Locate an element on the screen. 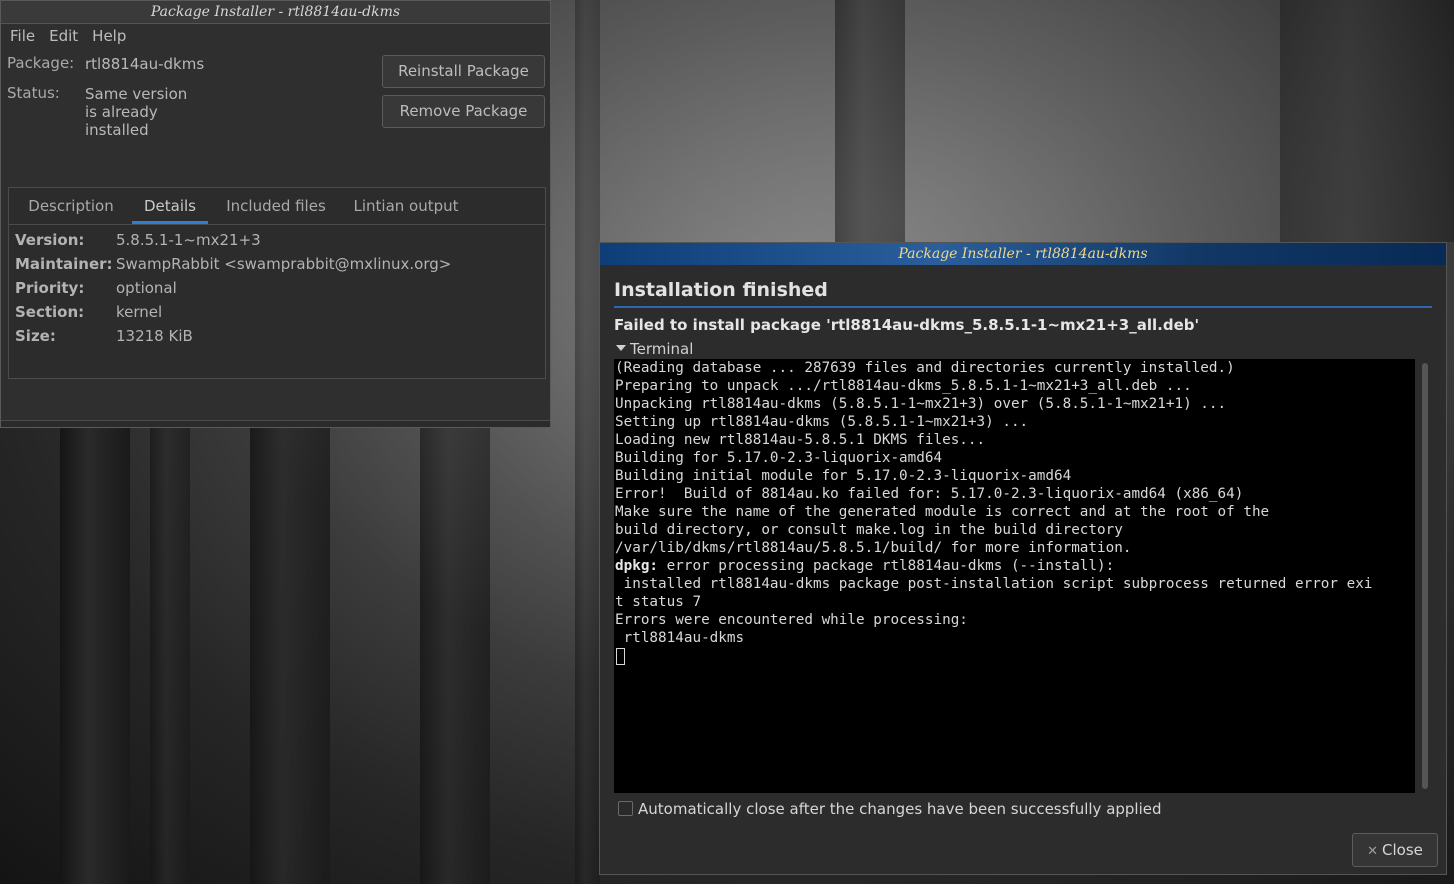 The image size is (1454, 884). triangle-down-icon is located at coordinates (621, 347).